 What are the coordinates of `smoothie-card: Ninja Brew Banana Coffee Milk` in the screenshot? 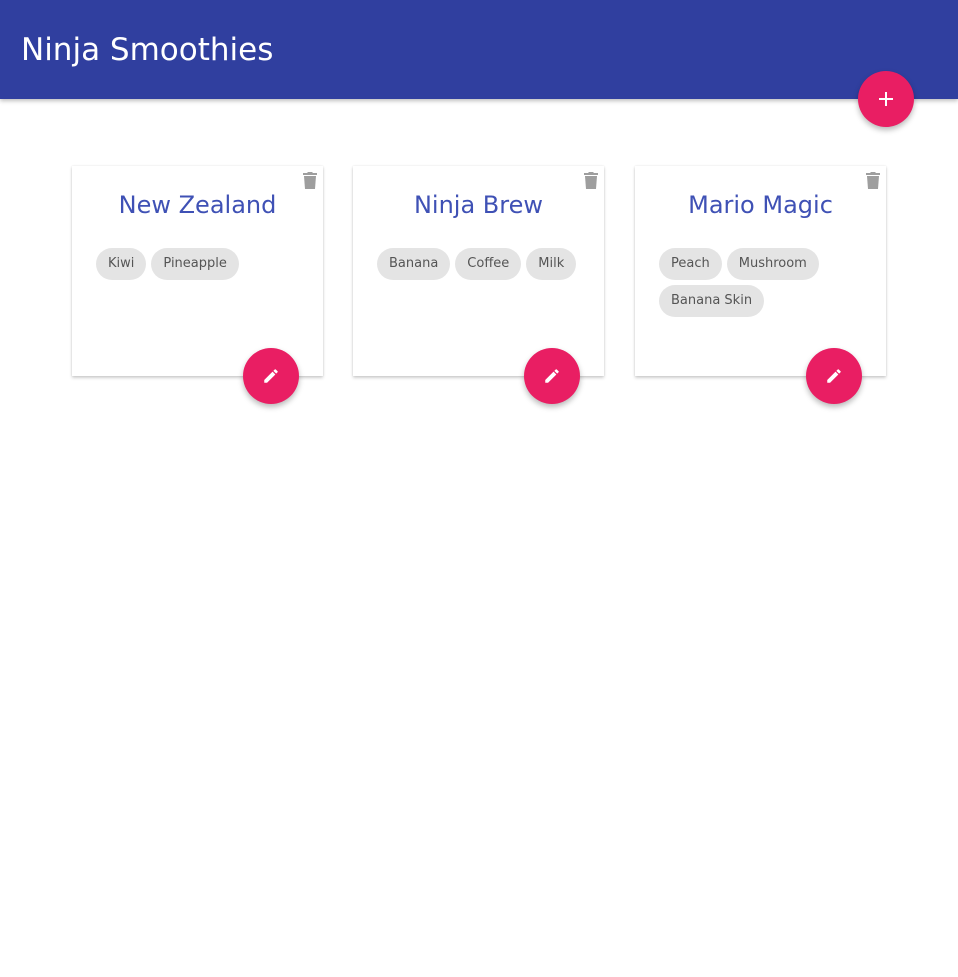 It's located at (478, 285).